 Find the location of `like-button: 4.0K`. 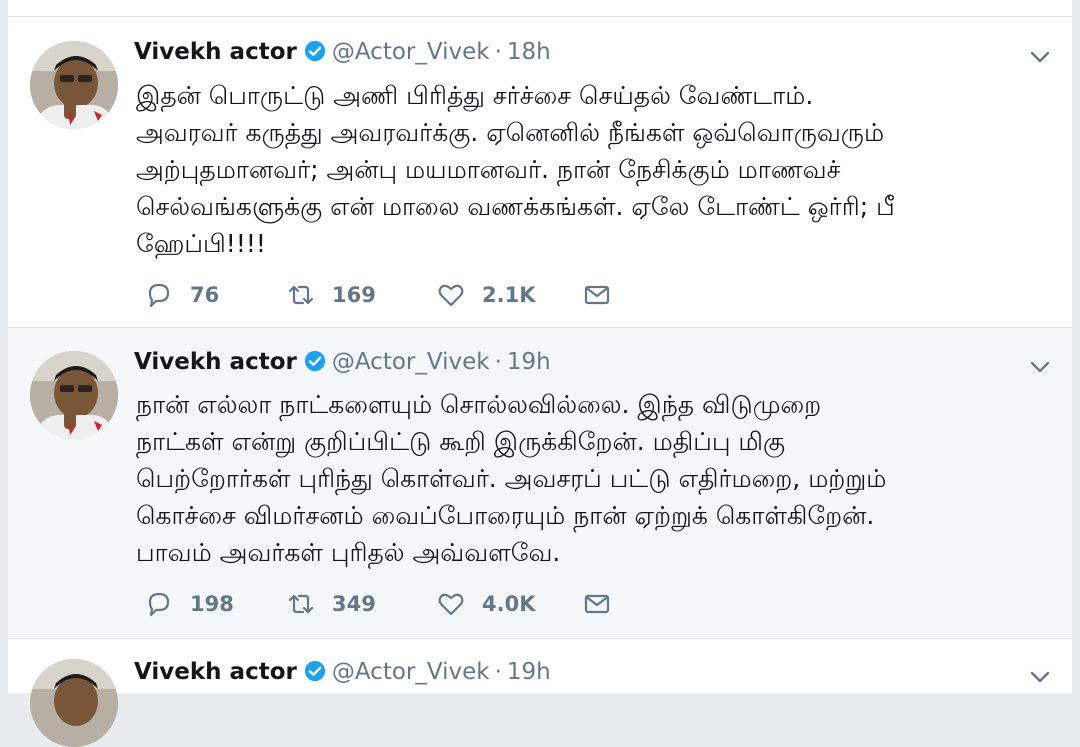

like-button: 4.0K is located at coordinates (485, 604).